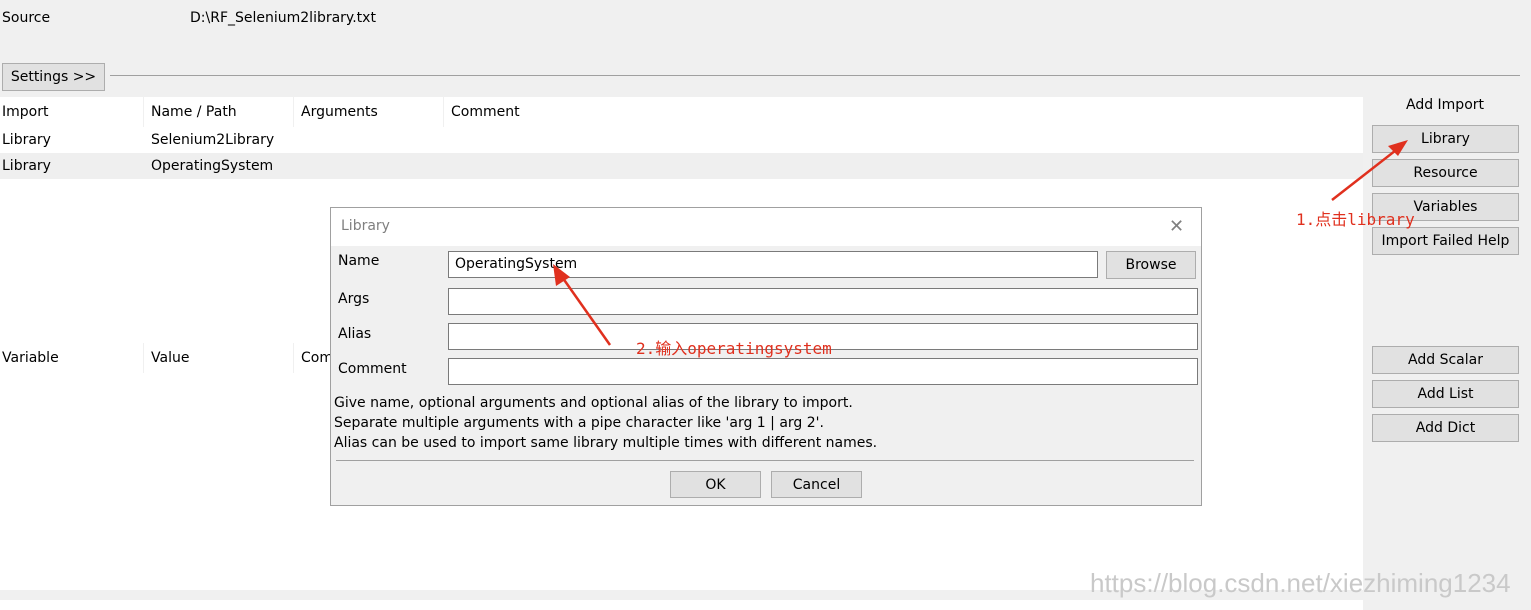 This screenshot has width=1531, height=610. Describe the element at coordinates (585, 309) in the screenshot. I see `arrow-to-name-field` at that location.